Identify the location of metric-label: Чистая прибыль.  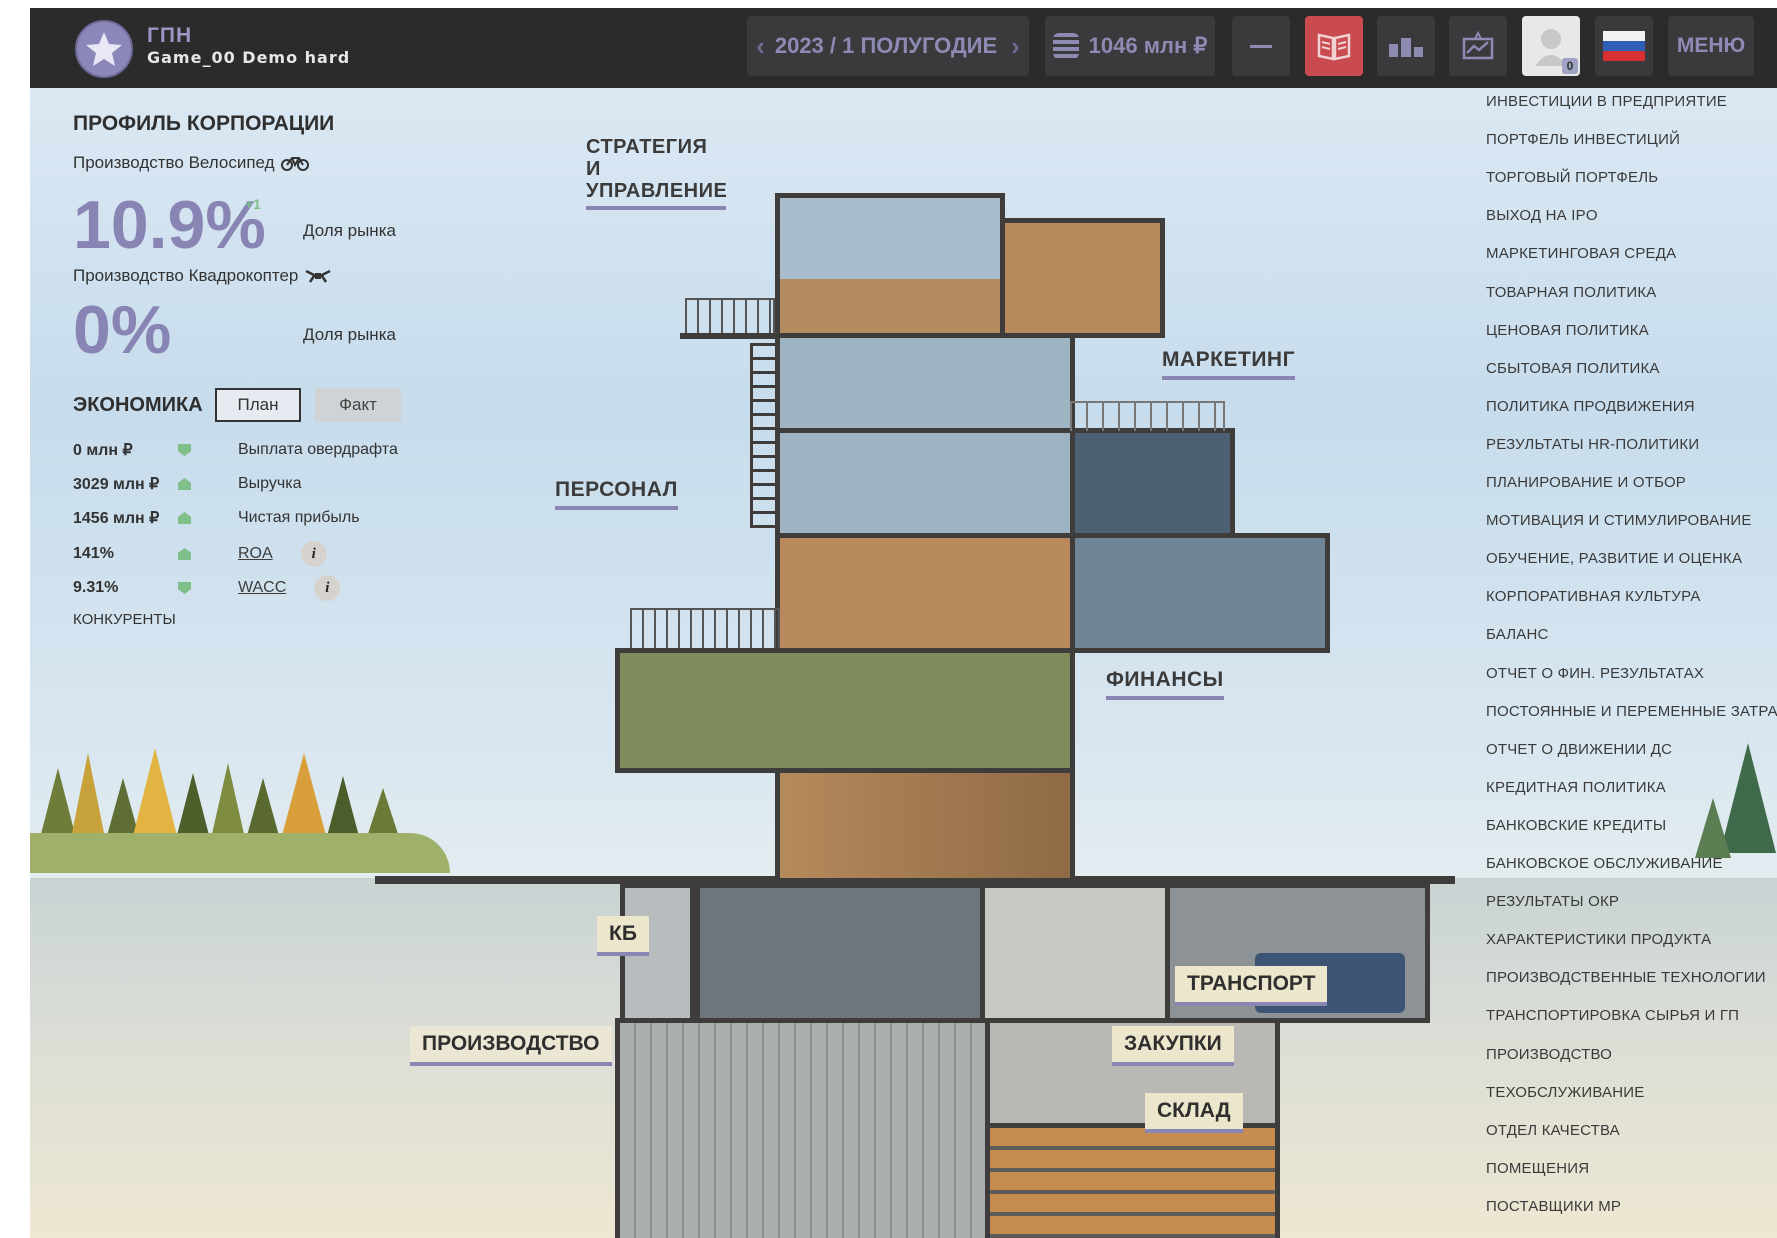
(299, 517).